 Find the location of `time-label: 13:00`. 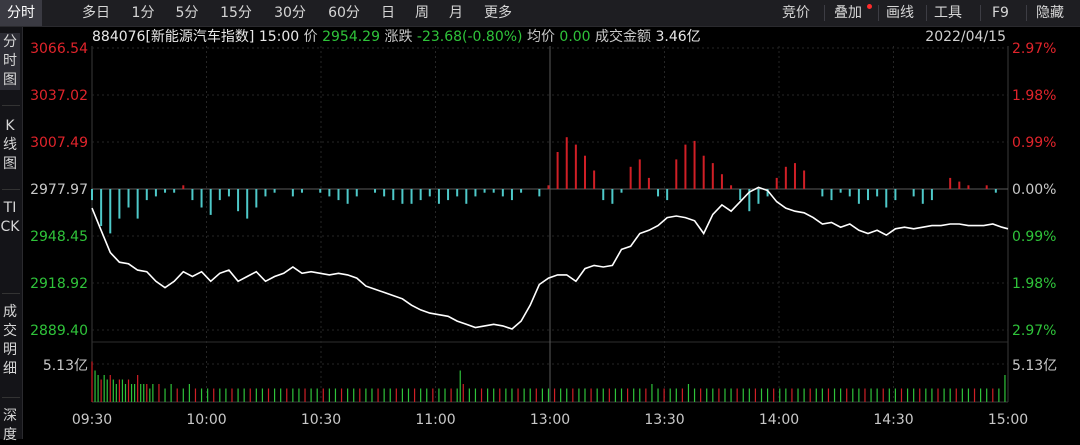

time-label: 13:00 is located at coordinates (550, 420).